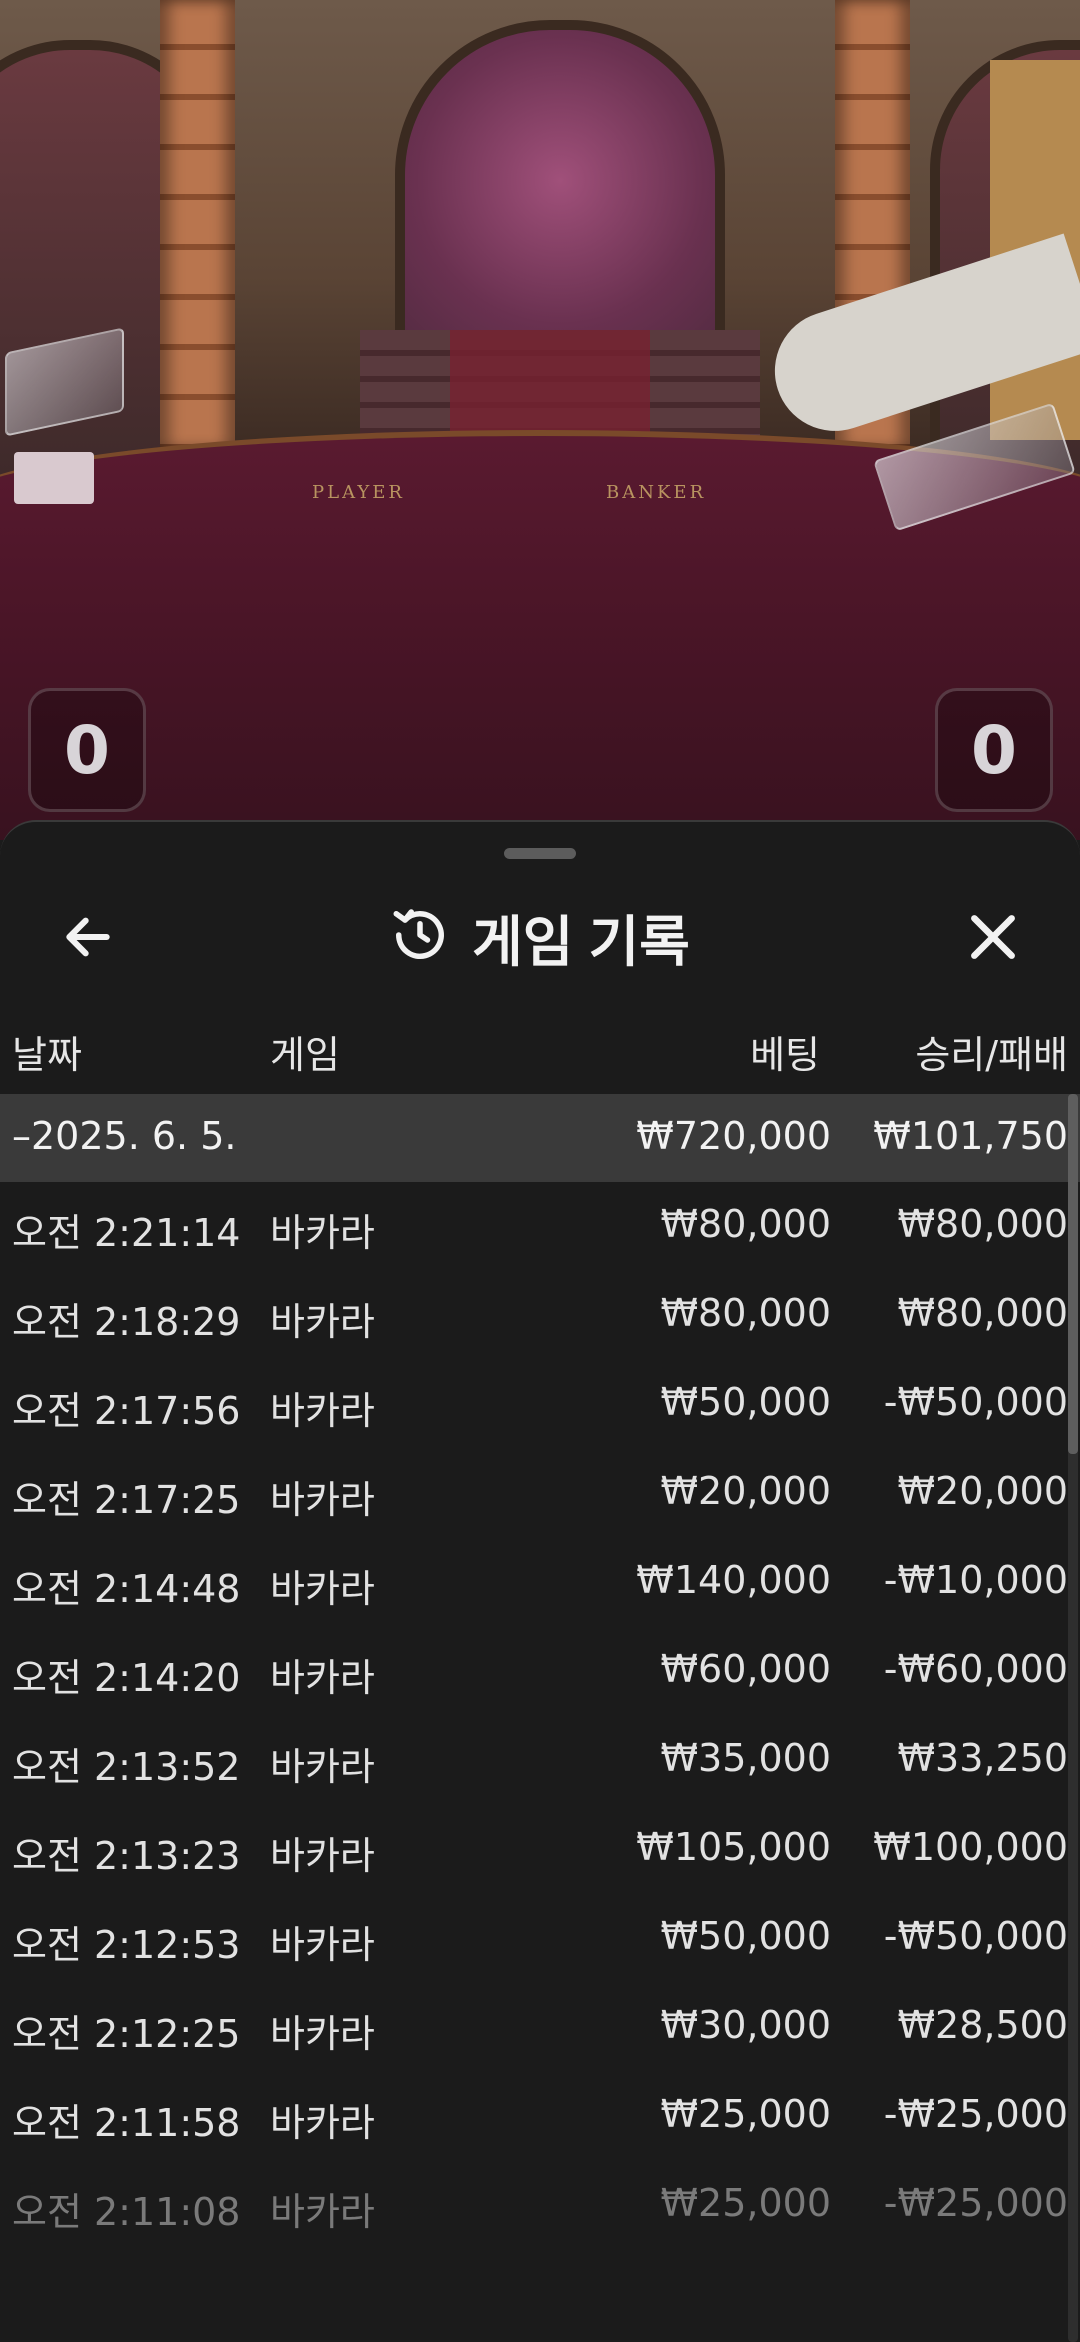  Describe the element at coordinates (126, 1500) in the screenshot. I see `row-time: 오전 2:17:25` at that location.